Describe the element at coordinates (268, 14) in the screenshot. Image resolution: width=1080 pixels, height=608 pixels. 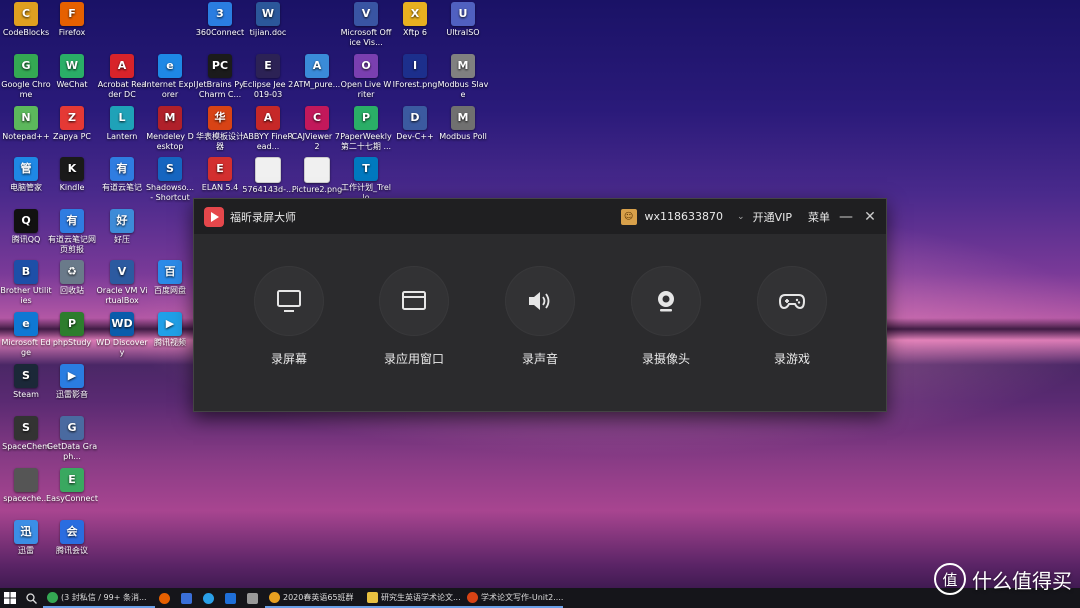
I see `app-icon: W` at that location.